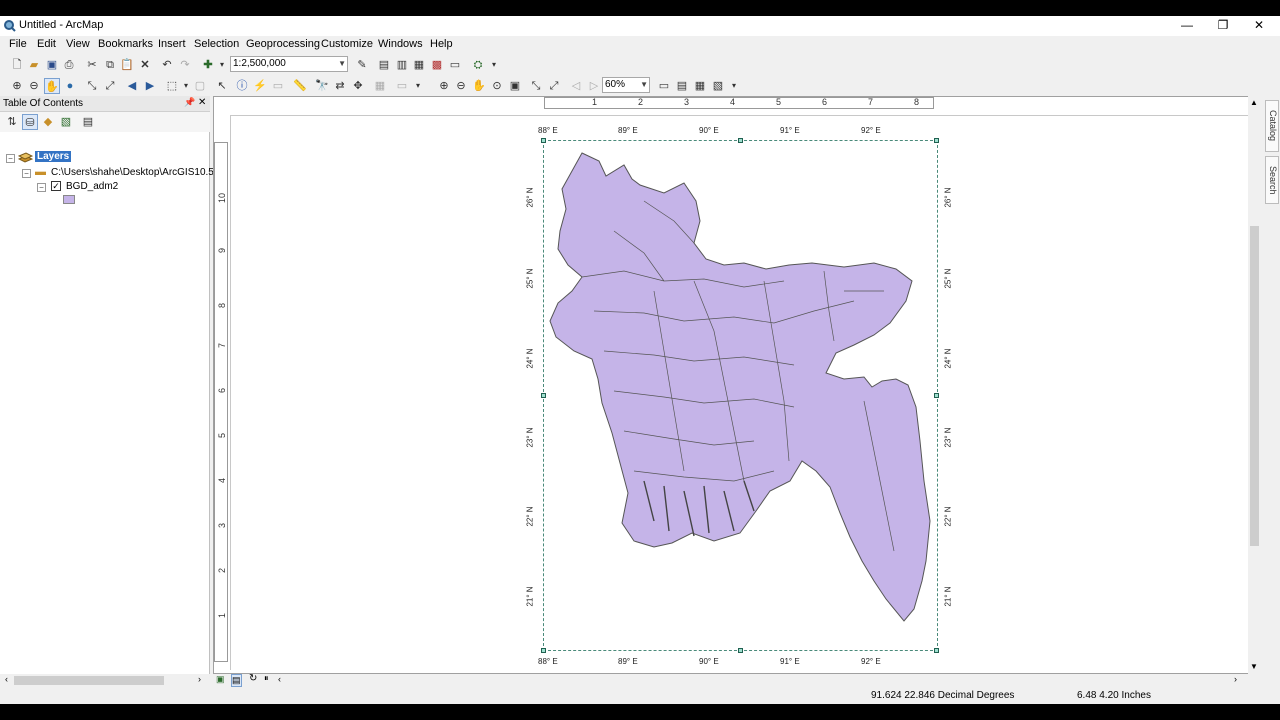 Image resolution: width=1280 pixels, height=720 pixels. What do you see at coordinates (682, 86) in the screenshot?
I see `focus-data-frame-icon: ▤` at bounding box center [682, 86].